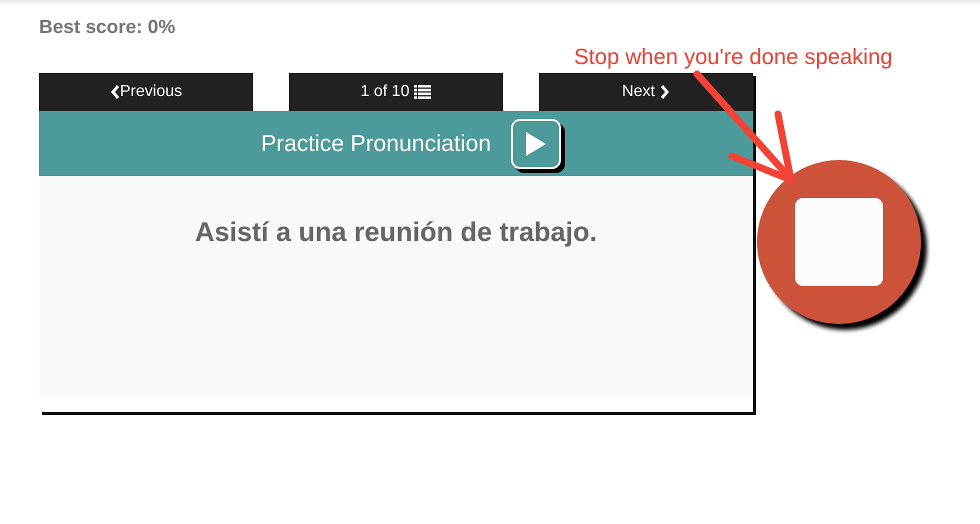 The image size is (980, 524). I want to click on stop-button, so click(839, 242).